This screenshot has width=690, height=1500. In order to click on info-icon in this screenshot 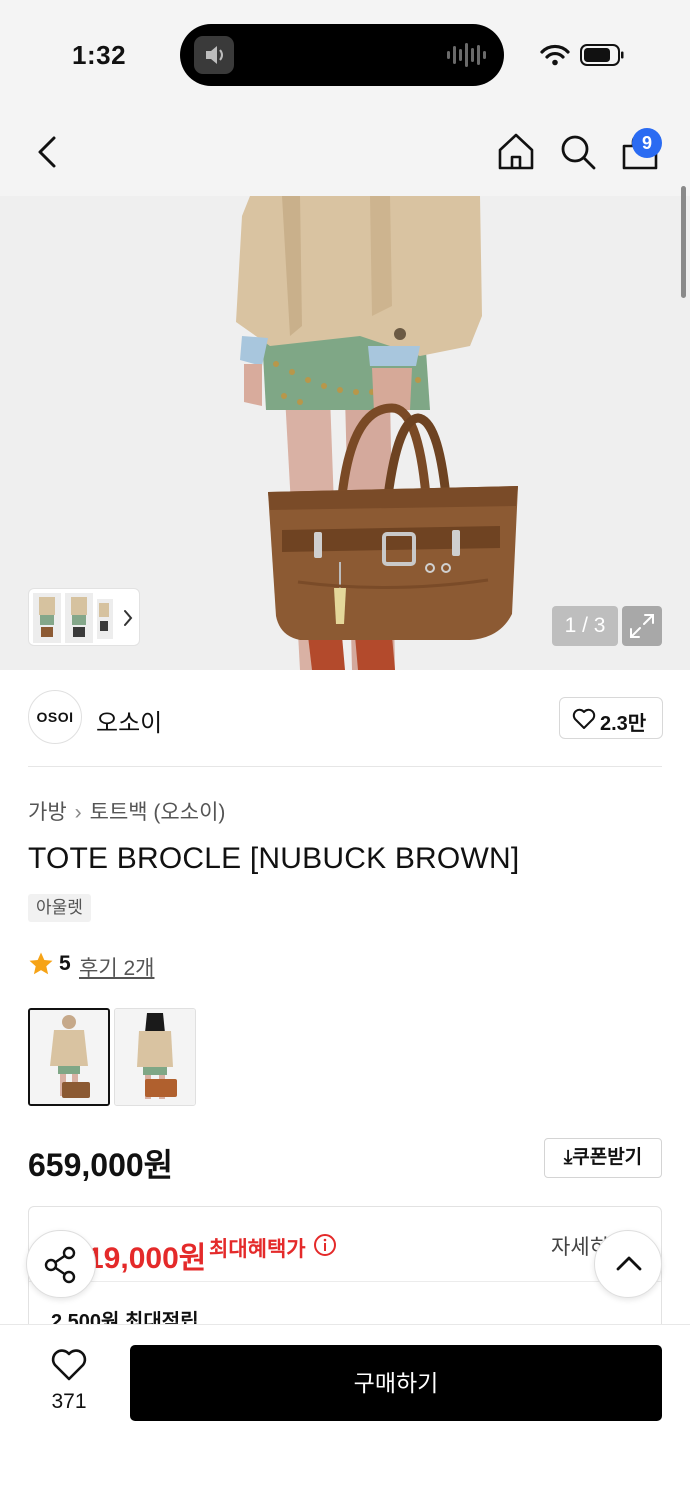, I will do `click(325, 1245)`.